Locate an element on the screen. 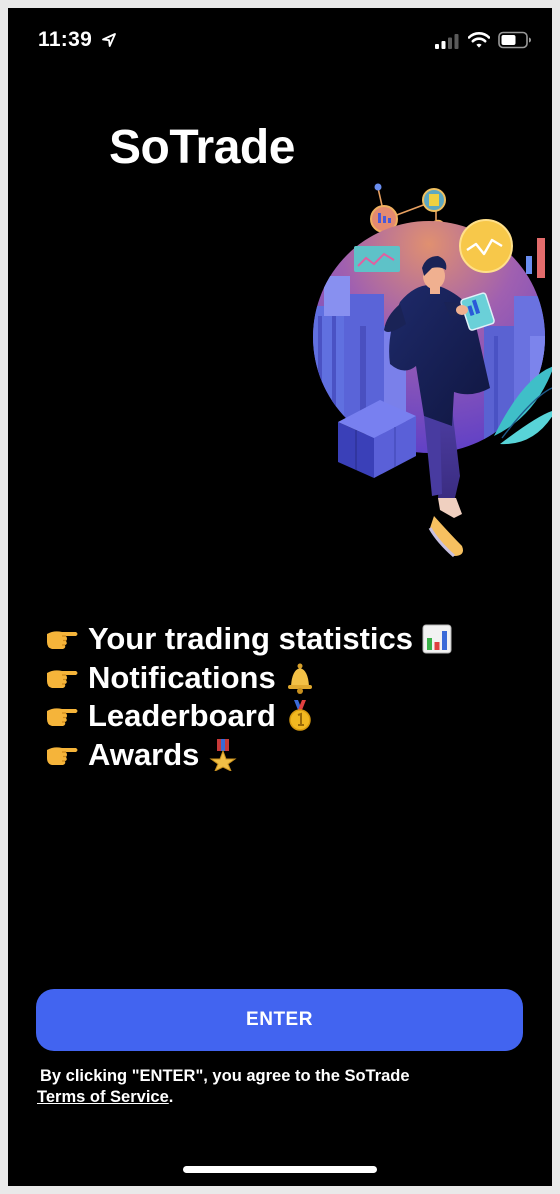  wifi-icon is located at coordinates (479, 40).